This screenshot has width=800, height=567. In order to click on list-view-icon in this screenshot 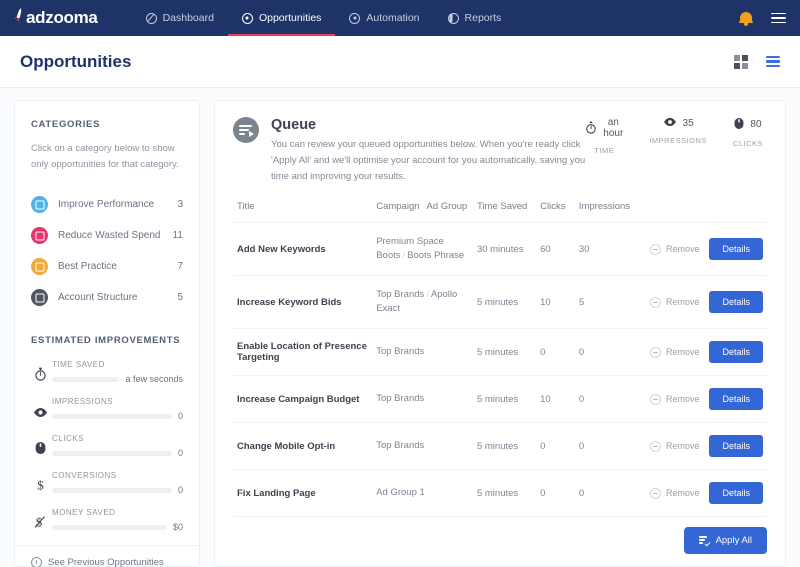, I will do `click(773, 61)`.